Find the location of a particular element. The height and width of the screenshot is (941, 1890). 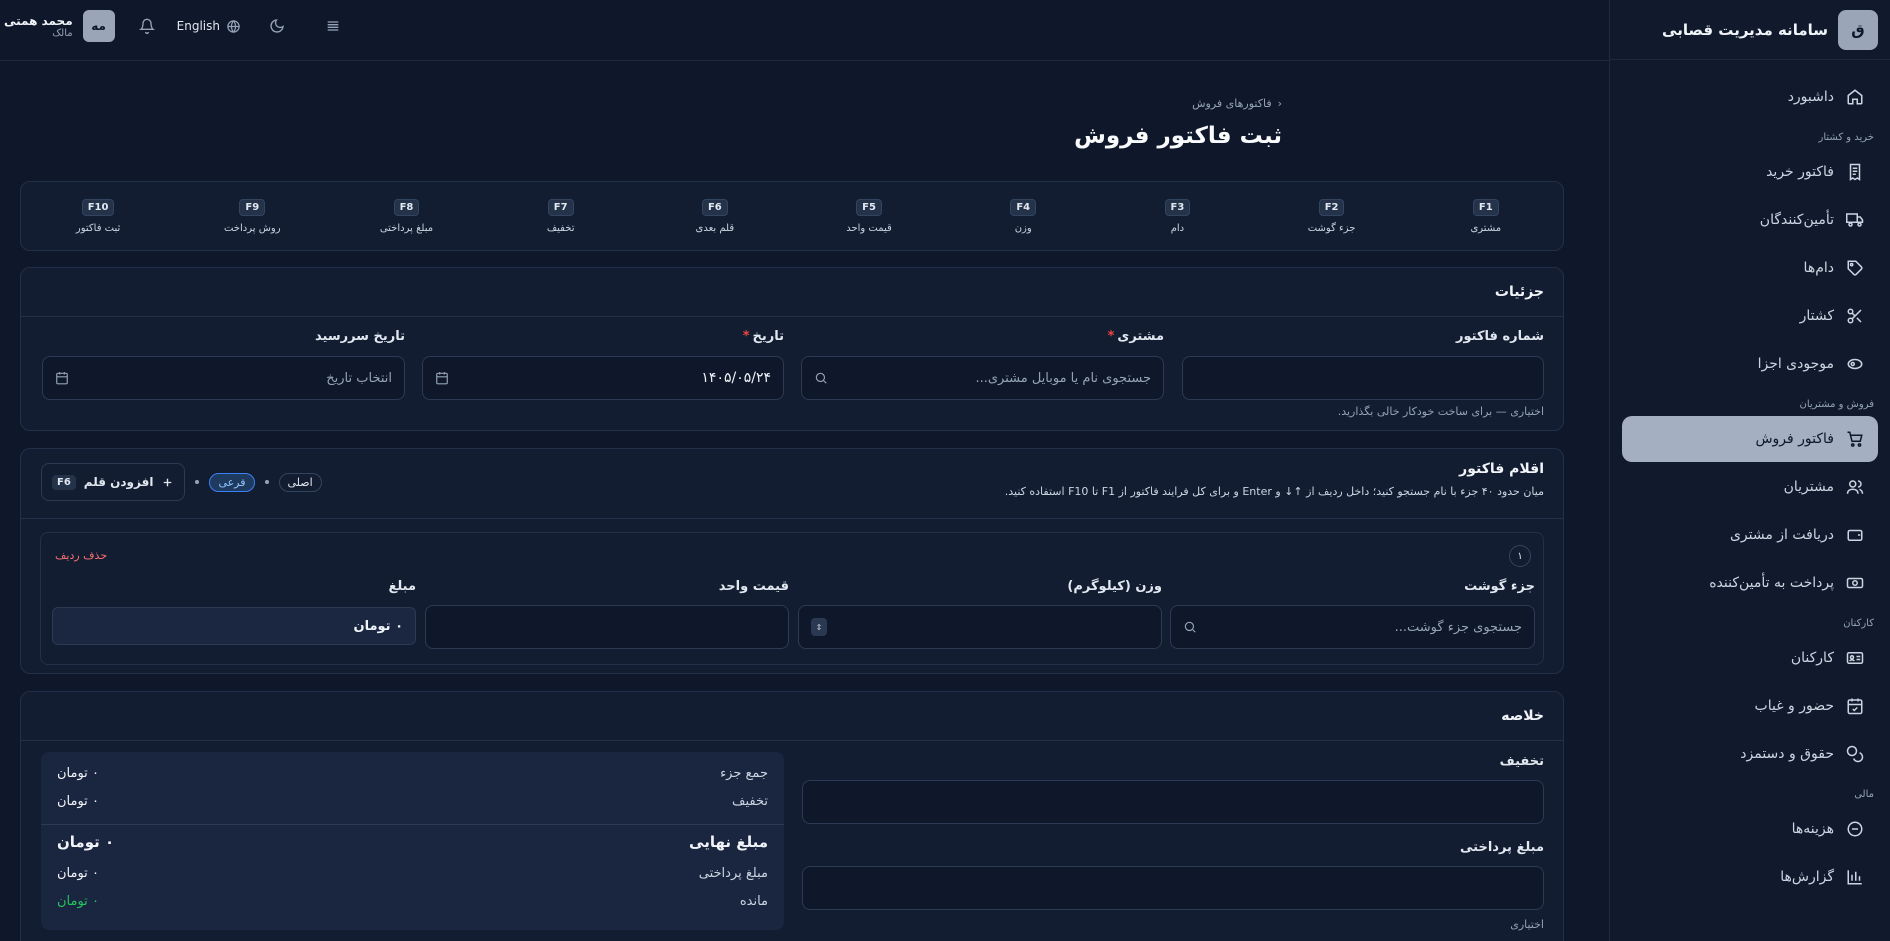

shortcut-f7: F7 تخفیف is located at coordinates (561, 216).